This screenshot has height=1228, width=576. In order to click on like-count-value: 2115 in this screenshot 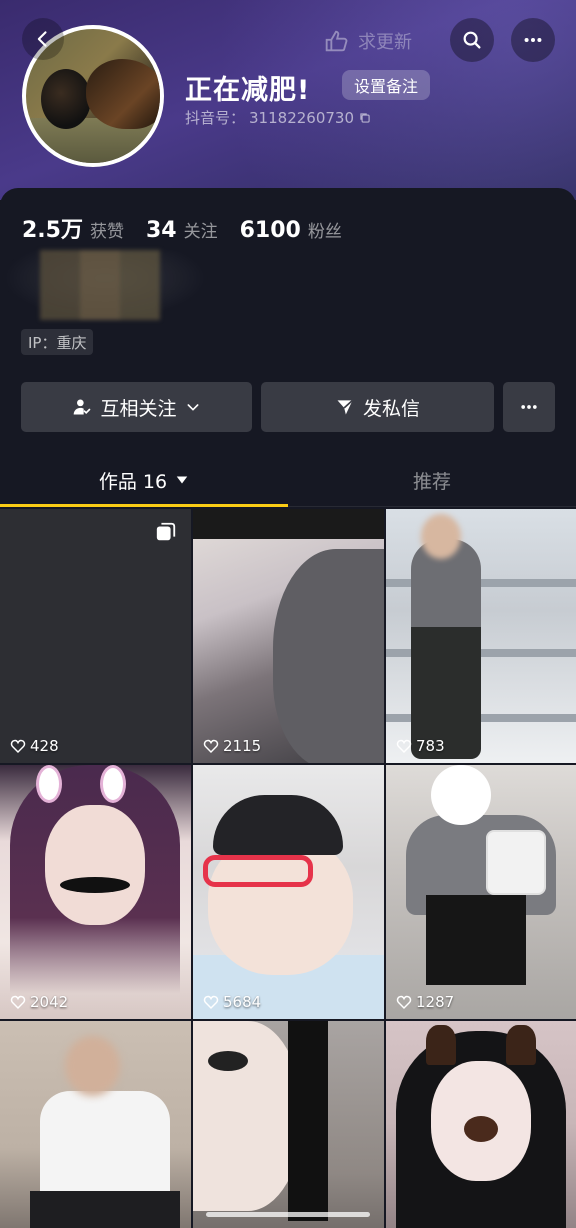, I will do `click(242, 746)`.